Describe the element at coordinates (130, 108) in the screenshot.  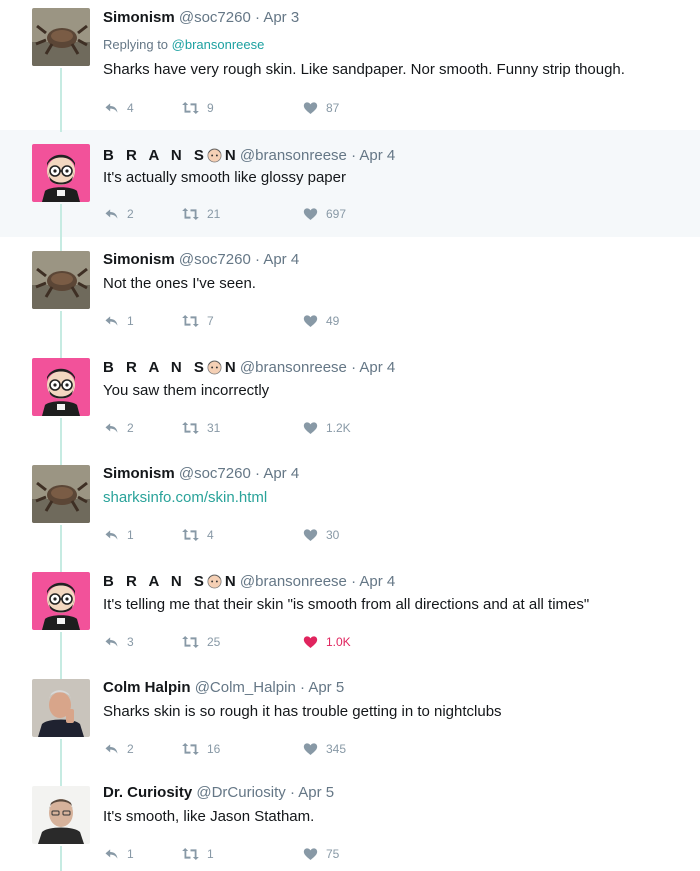
I see `reply-count: 4` at that location.